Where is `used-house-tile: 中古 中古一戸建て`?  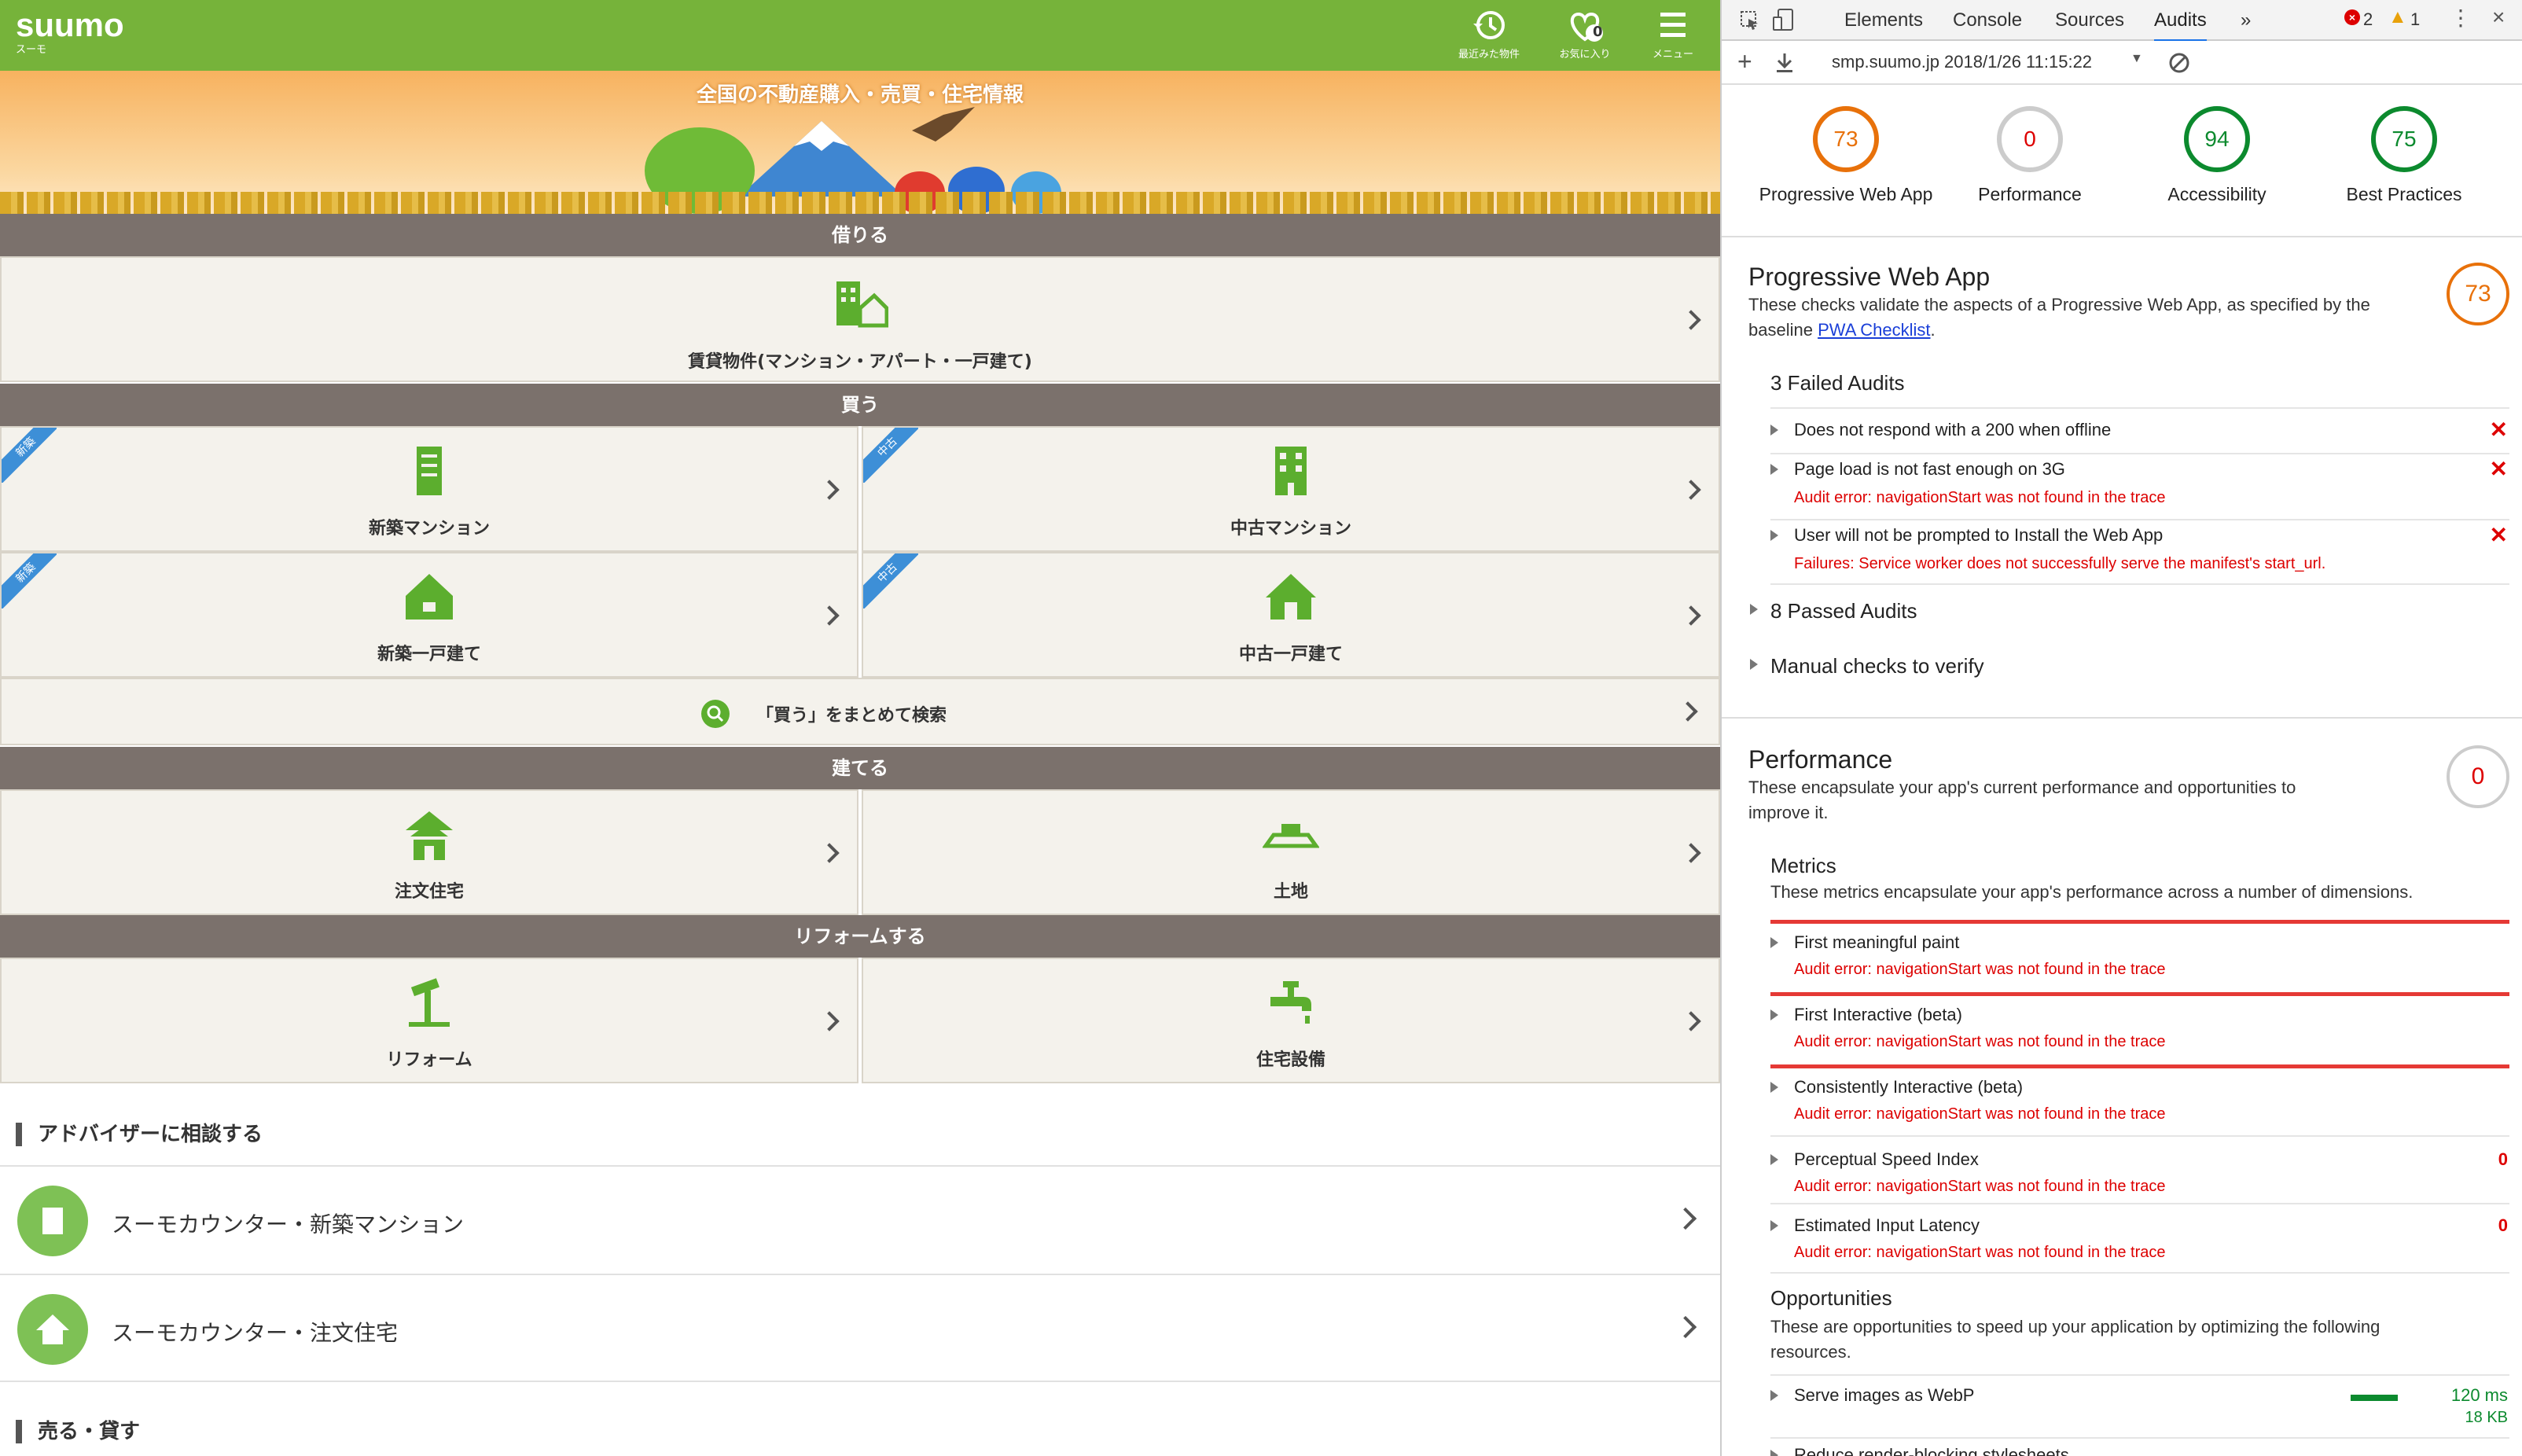
used-house-tile: 中古 中古一戸建て is located at coordinates (1291, 615).